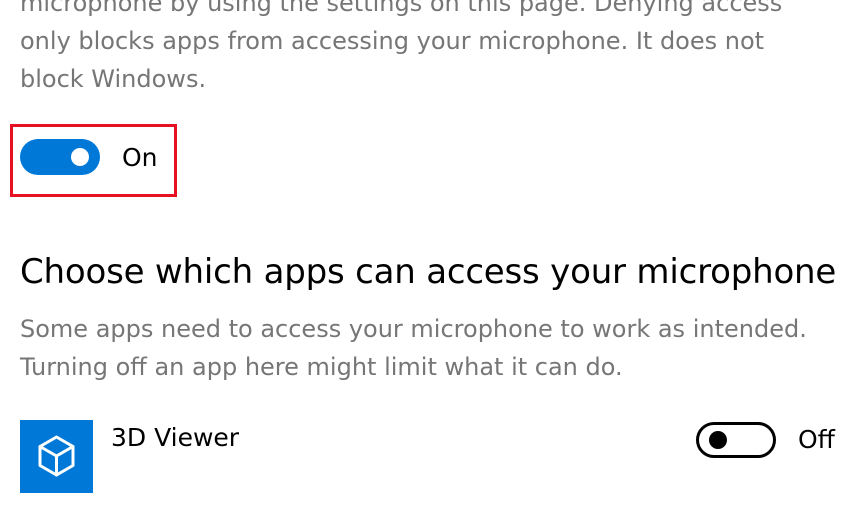 The image size is (860, 520). Describe the element at coordinates (175, 437) in the screenshot. I see `app-name: 3D Viewer` at that location.